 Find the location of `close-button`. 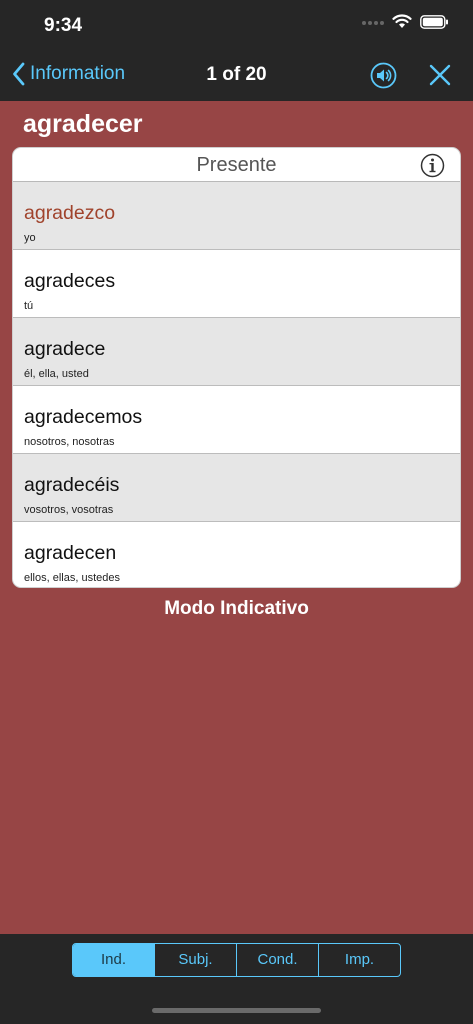

close-button is located at coordinates (440, 77).